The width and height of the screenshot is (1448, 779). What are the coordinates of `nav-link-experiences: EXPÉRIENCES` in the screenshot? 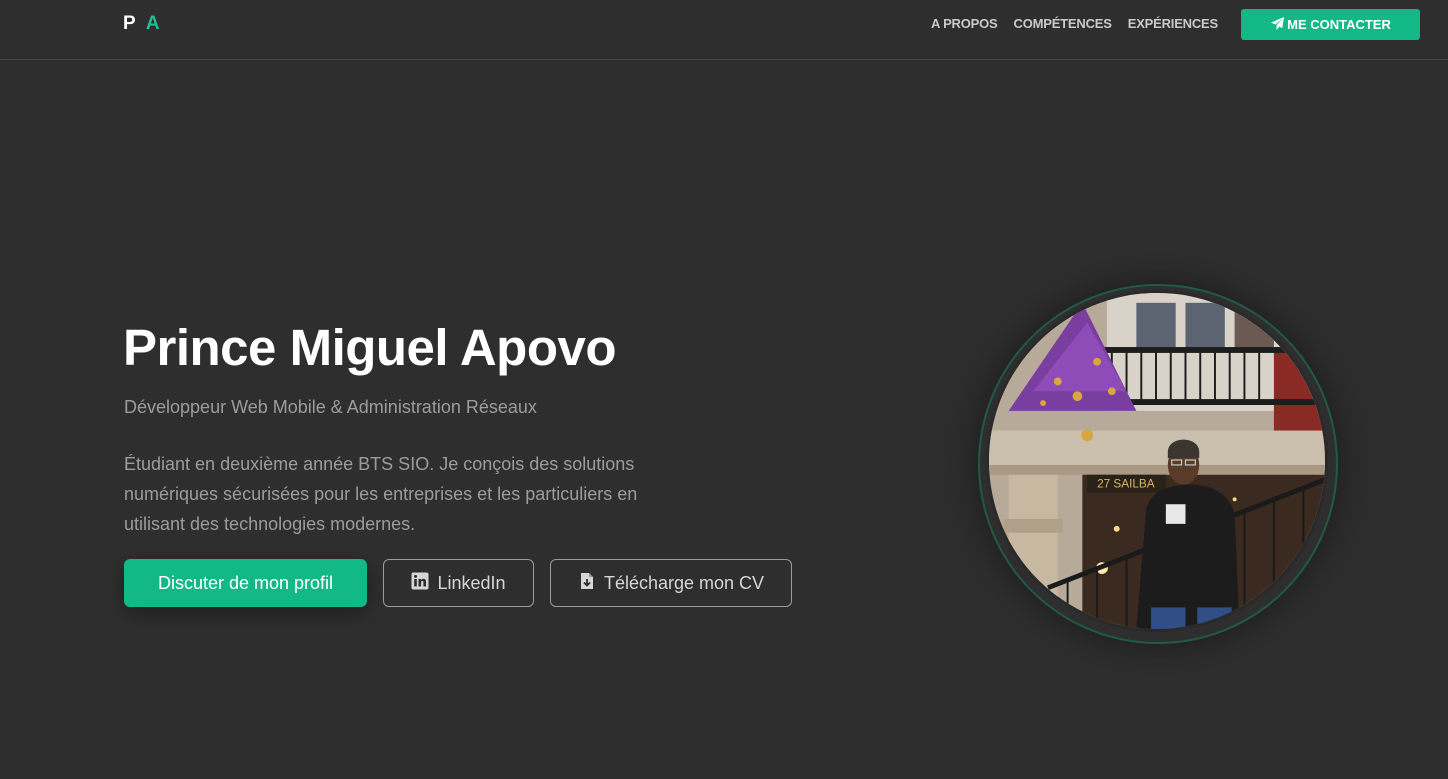 It's located at (1173, 23).